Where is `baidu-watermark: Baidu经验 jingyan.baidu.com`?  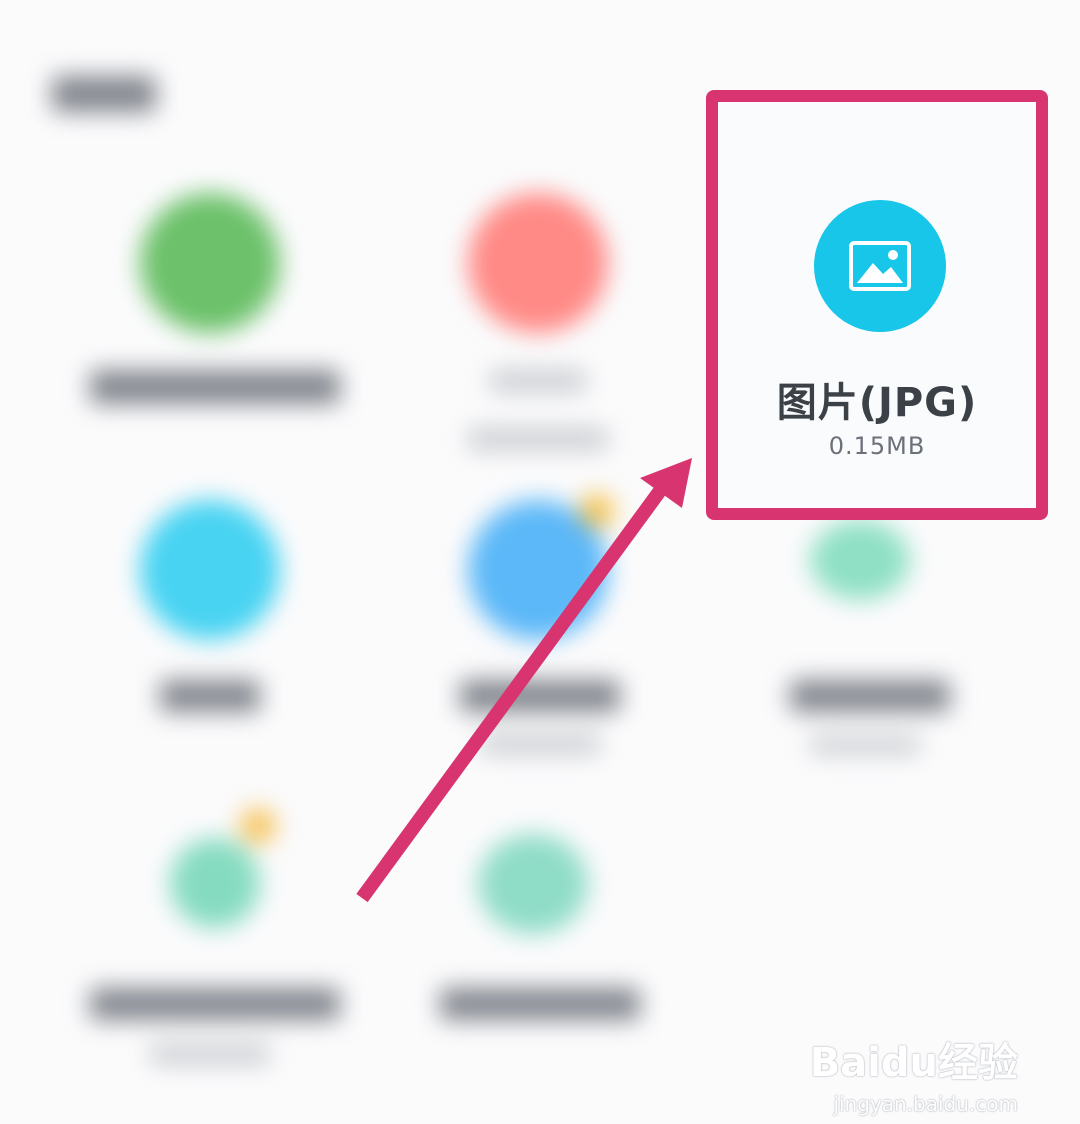 baidu-watermark: Baidu经验 jingyan.baidu.com is located at coordinates (914, 1073).